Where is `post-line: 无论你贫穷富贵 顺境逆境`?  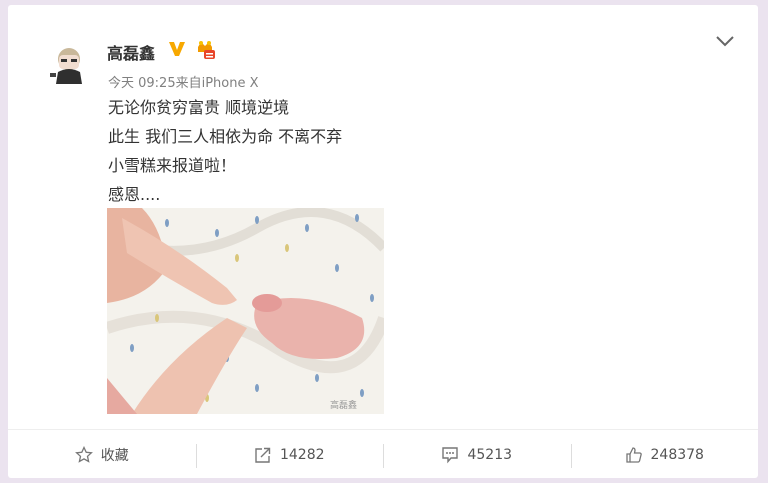 post-line: 无论你贫穷富贵 顺境逆境 is located at coordinates (199, 107).